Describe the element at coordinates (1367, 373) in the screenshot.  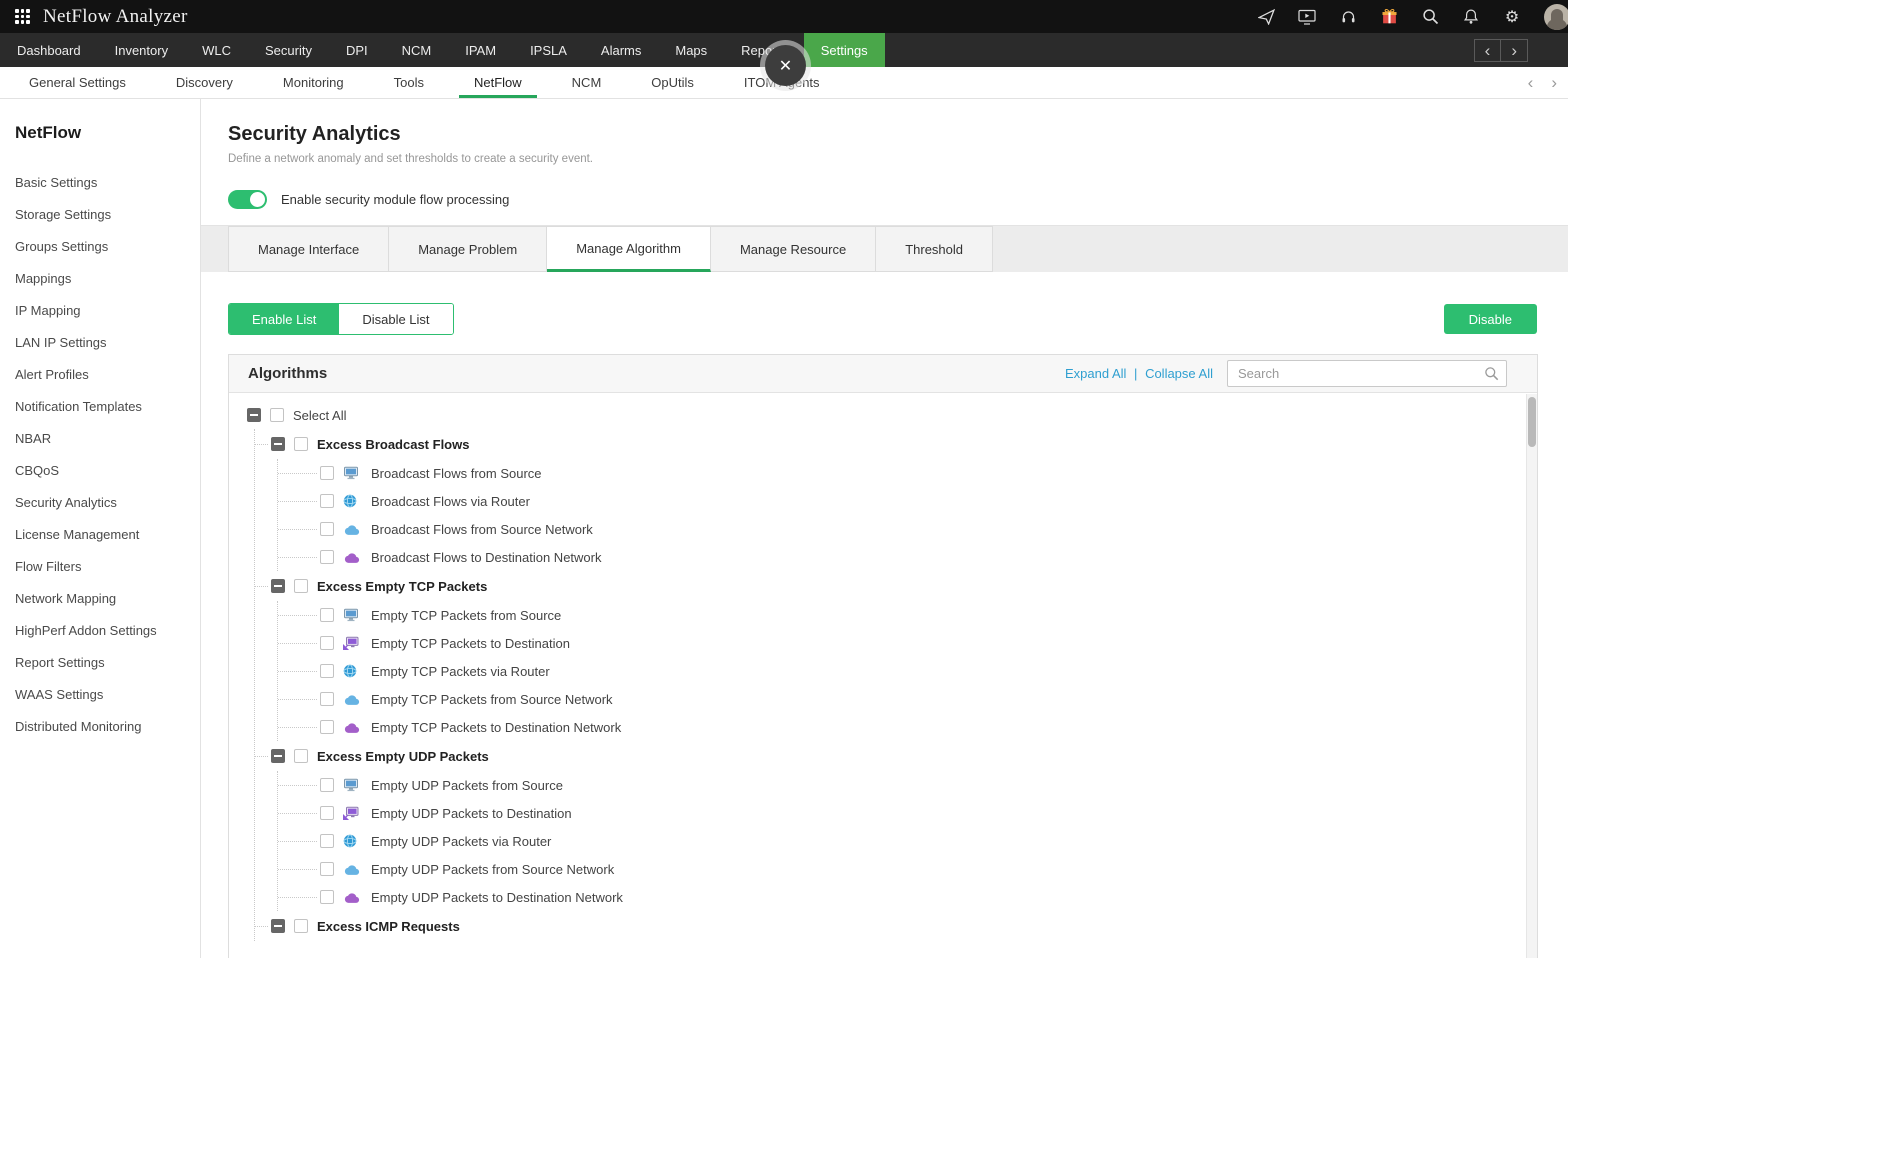
I see `algorithms-search-input` at that location.